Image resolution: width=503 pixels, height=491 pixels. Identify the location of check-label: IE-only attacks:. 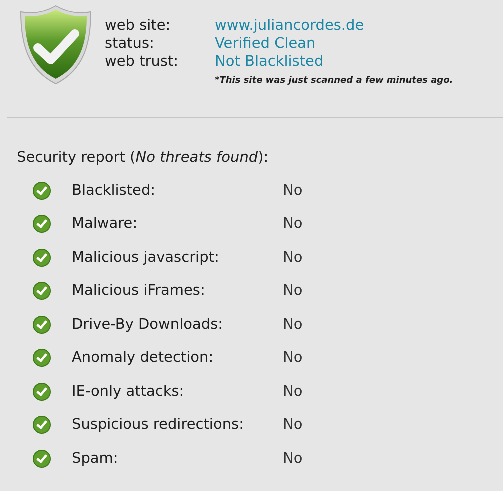
(129, 392).